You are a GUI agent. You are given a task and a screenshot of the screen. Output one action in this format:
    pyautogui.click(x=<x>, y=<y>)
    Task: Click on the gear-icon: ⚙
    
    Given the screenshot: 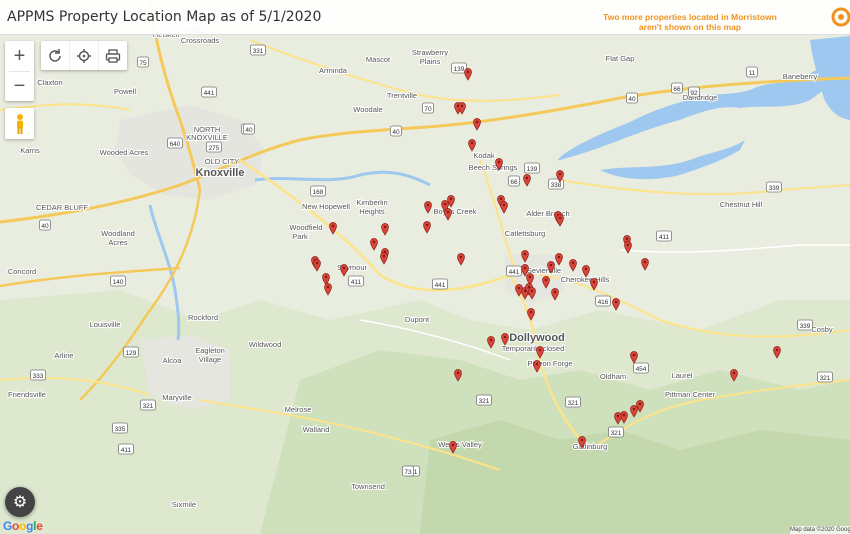 What is the action you would take?
    pyautogui.click(x=20, y=502)
    